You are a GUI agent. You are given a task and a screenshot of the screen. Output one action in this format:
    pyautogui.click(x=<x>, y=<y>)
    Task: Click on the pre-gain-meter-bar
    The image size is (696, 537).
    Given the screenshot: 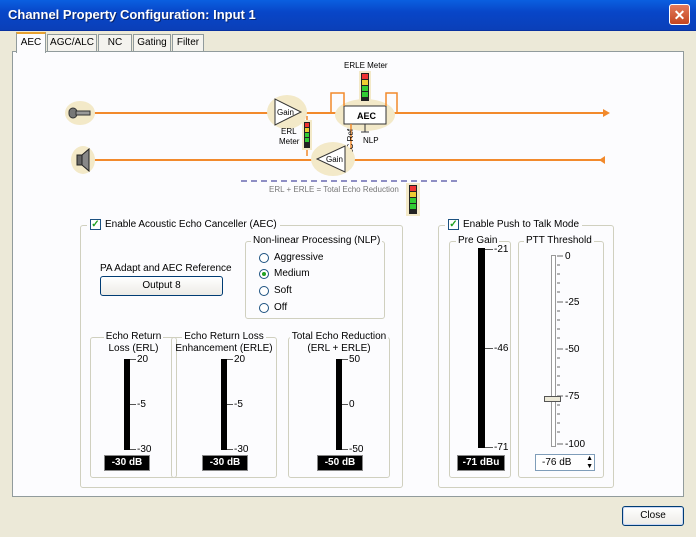 What is the action you would take?
    pyautogui.click(x=481, y=348)
    